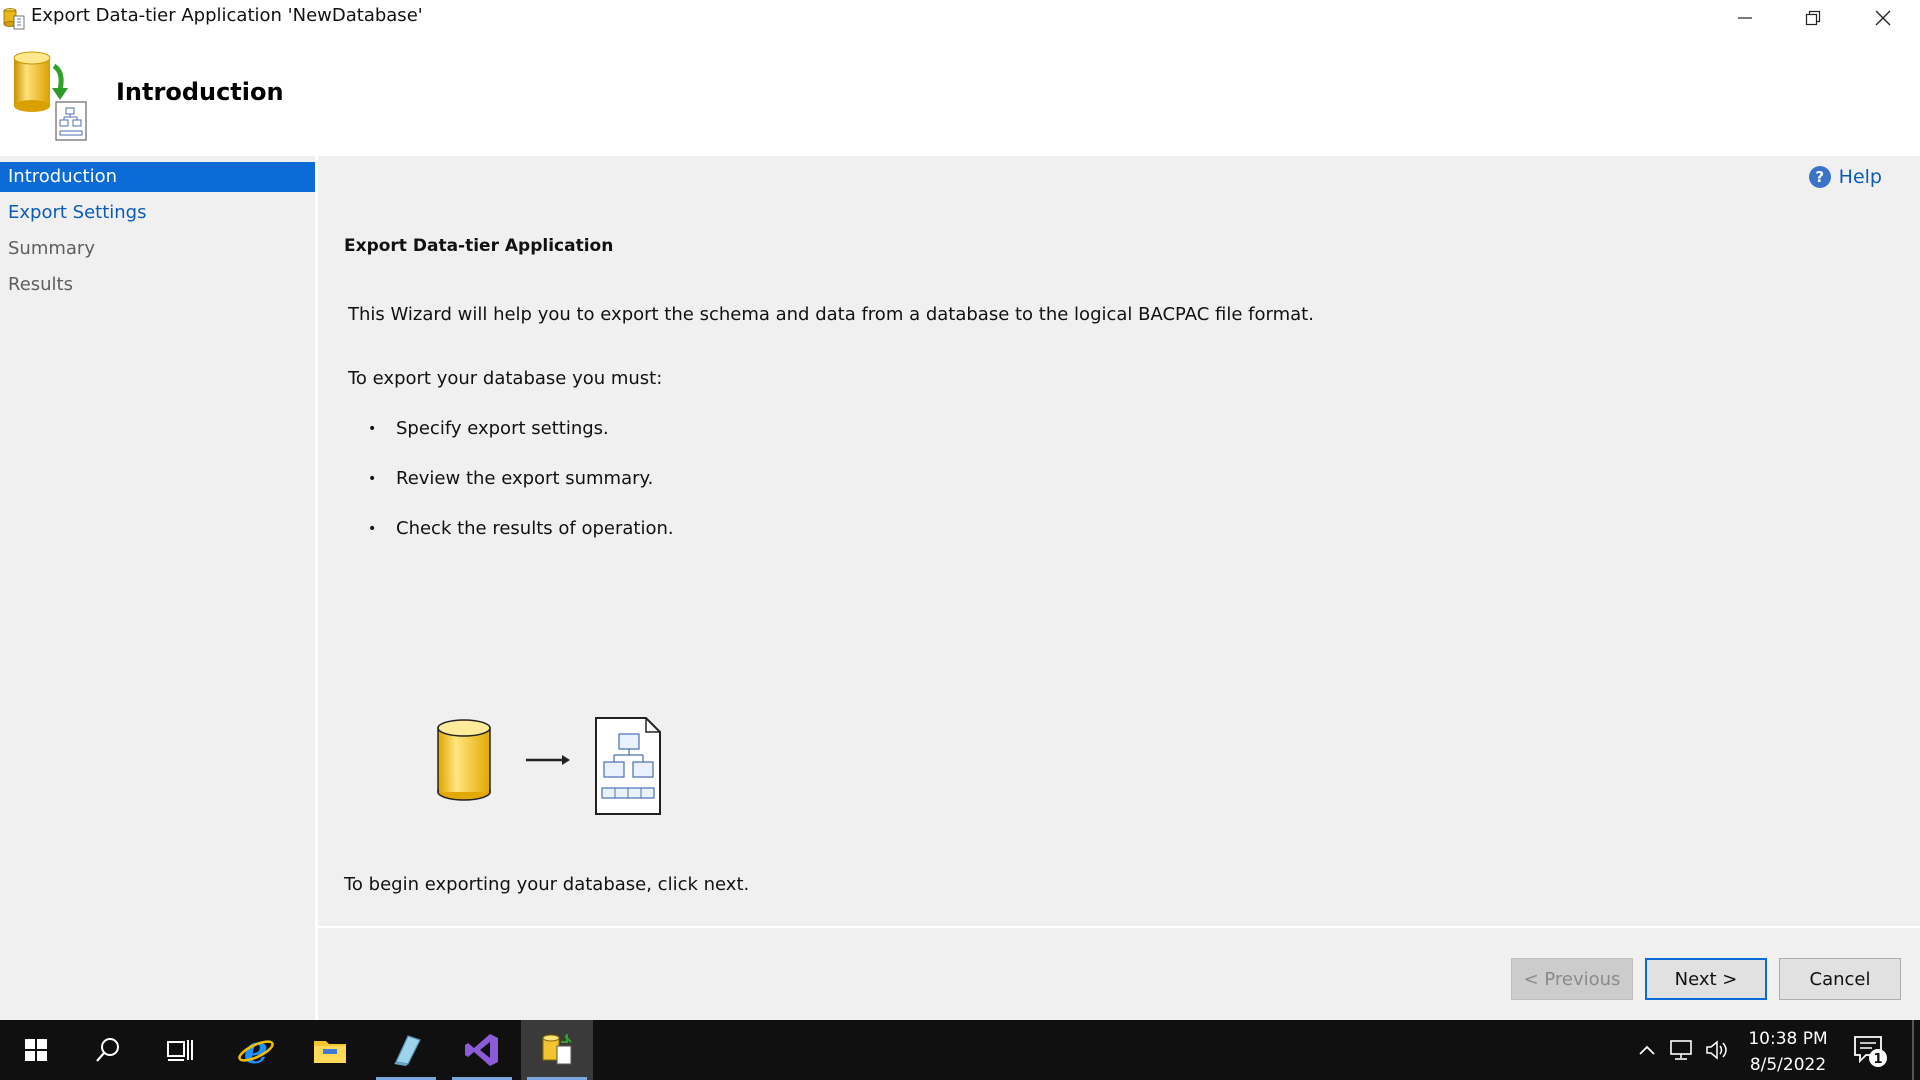 The width and height of the screenshot is (1920, 1080). I want to click on network-icon, so click(1681, 1050).